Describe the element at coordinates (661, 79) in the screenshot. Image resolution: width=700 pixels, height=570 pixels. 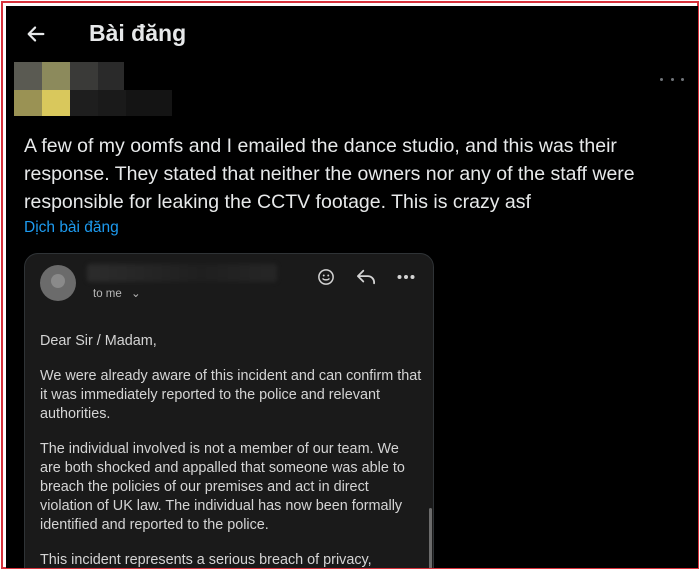
I see `more-horizontal-icon` at that location.